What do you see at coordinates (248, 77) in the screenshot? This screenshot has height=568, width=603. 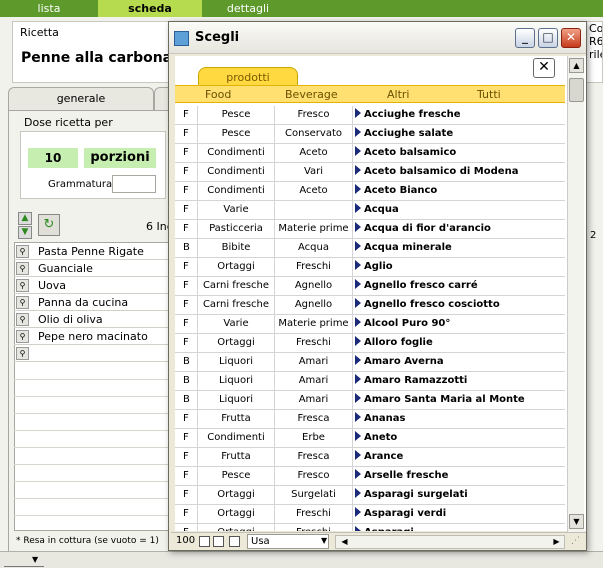 I see `tab-prodotti: prodotti` at bounding box center [248, 77].